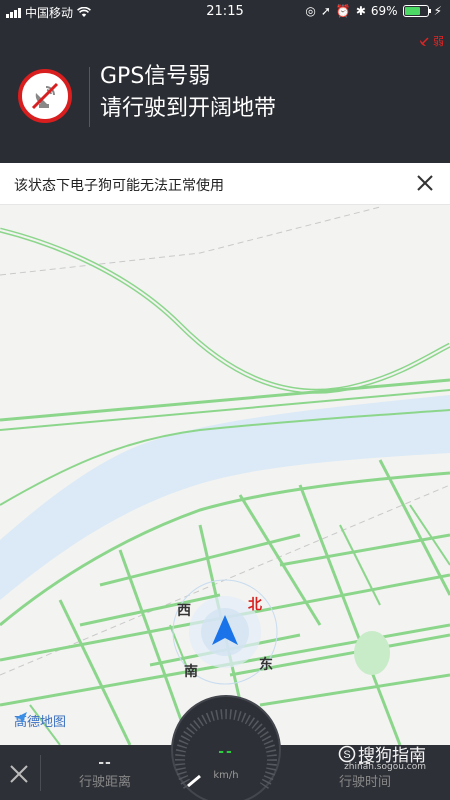 Image resolution: width=450 pixels, height=800 pixels. I want to click on speed-unit: km/h, so click(226, 775).